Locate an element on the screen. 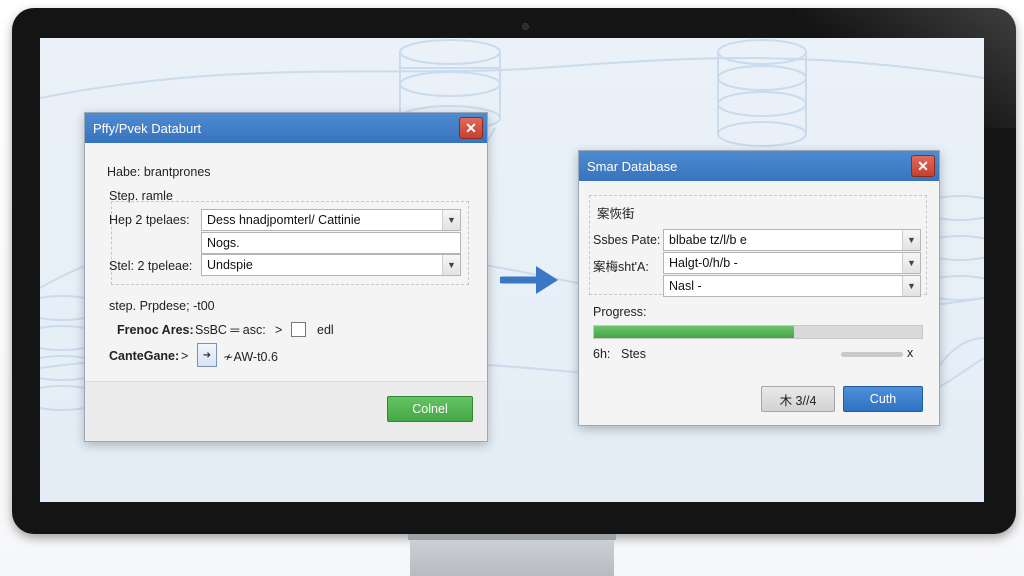 The width and height of the screenshot is (1024, 576). right-dialog-titlebar: Smar Database ✕ is located at coordinates (759, 166).